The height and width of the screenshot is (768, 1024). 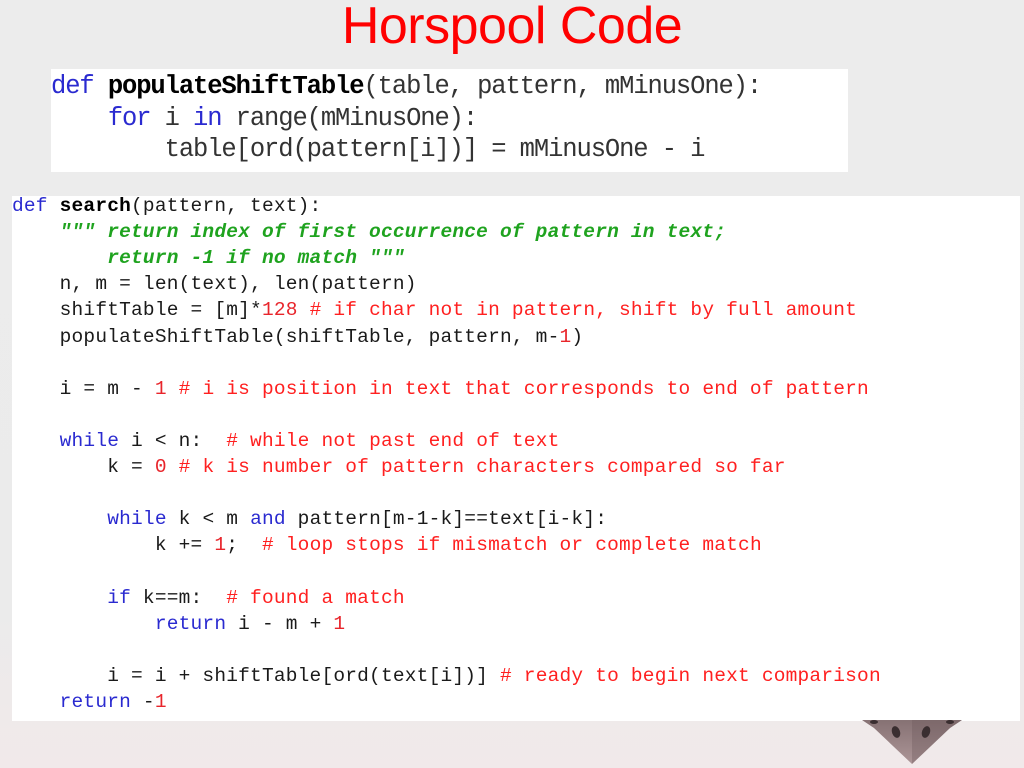 I want to click on code-token-plain: (pattern, text):, so click(x=226, y=206).